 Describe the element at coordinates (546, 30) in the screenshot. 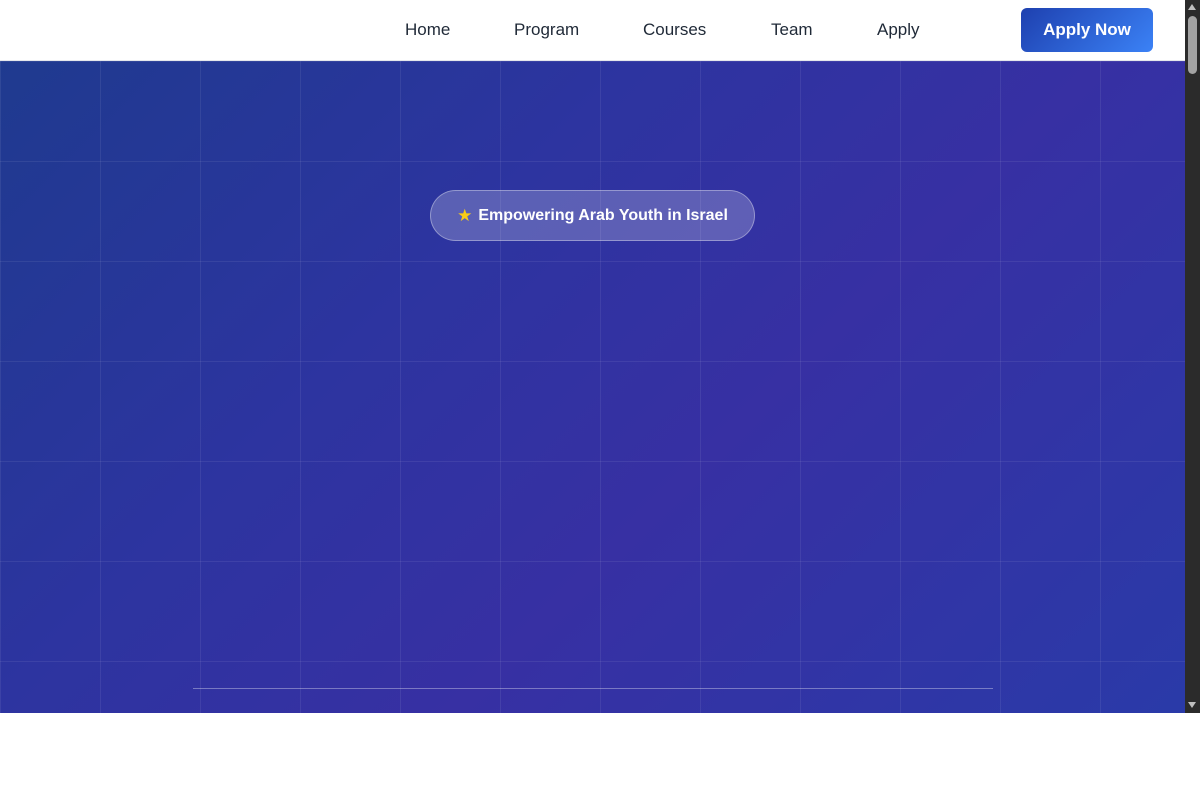

I see `nav-link-program: Program` at that location.